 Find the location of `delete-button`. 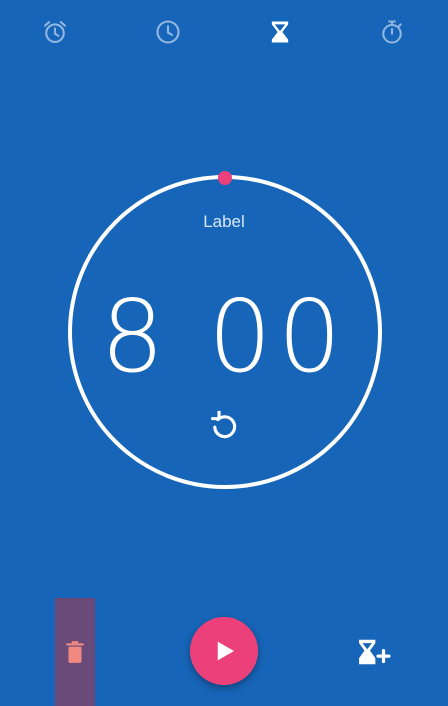

delete-button is located at coordinates (75, 652).